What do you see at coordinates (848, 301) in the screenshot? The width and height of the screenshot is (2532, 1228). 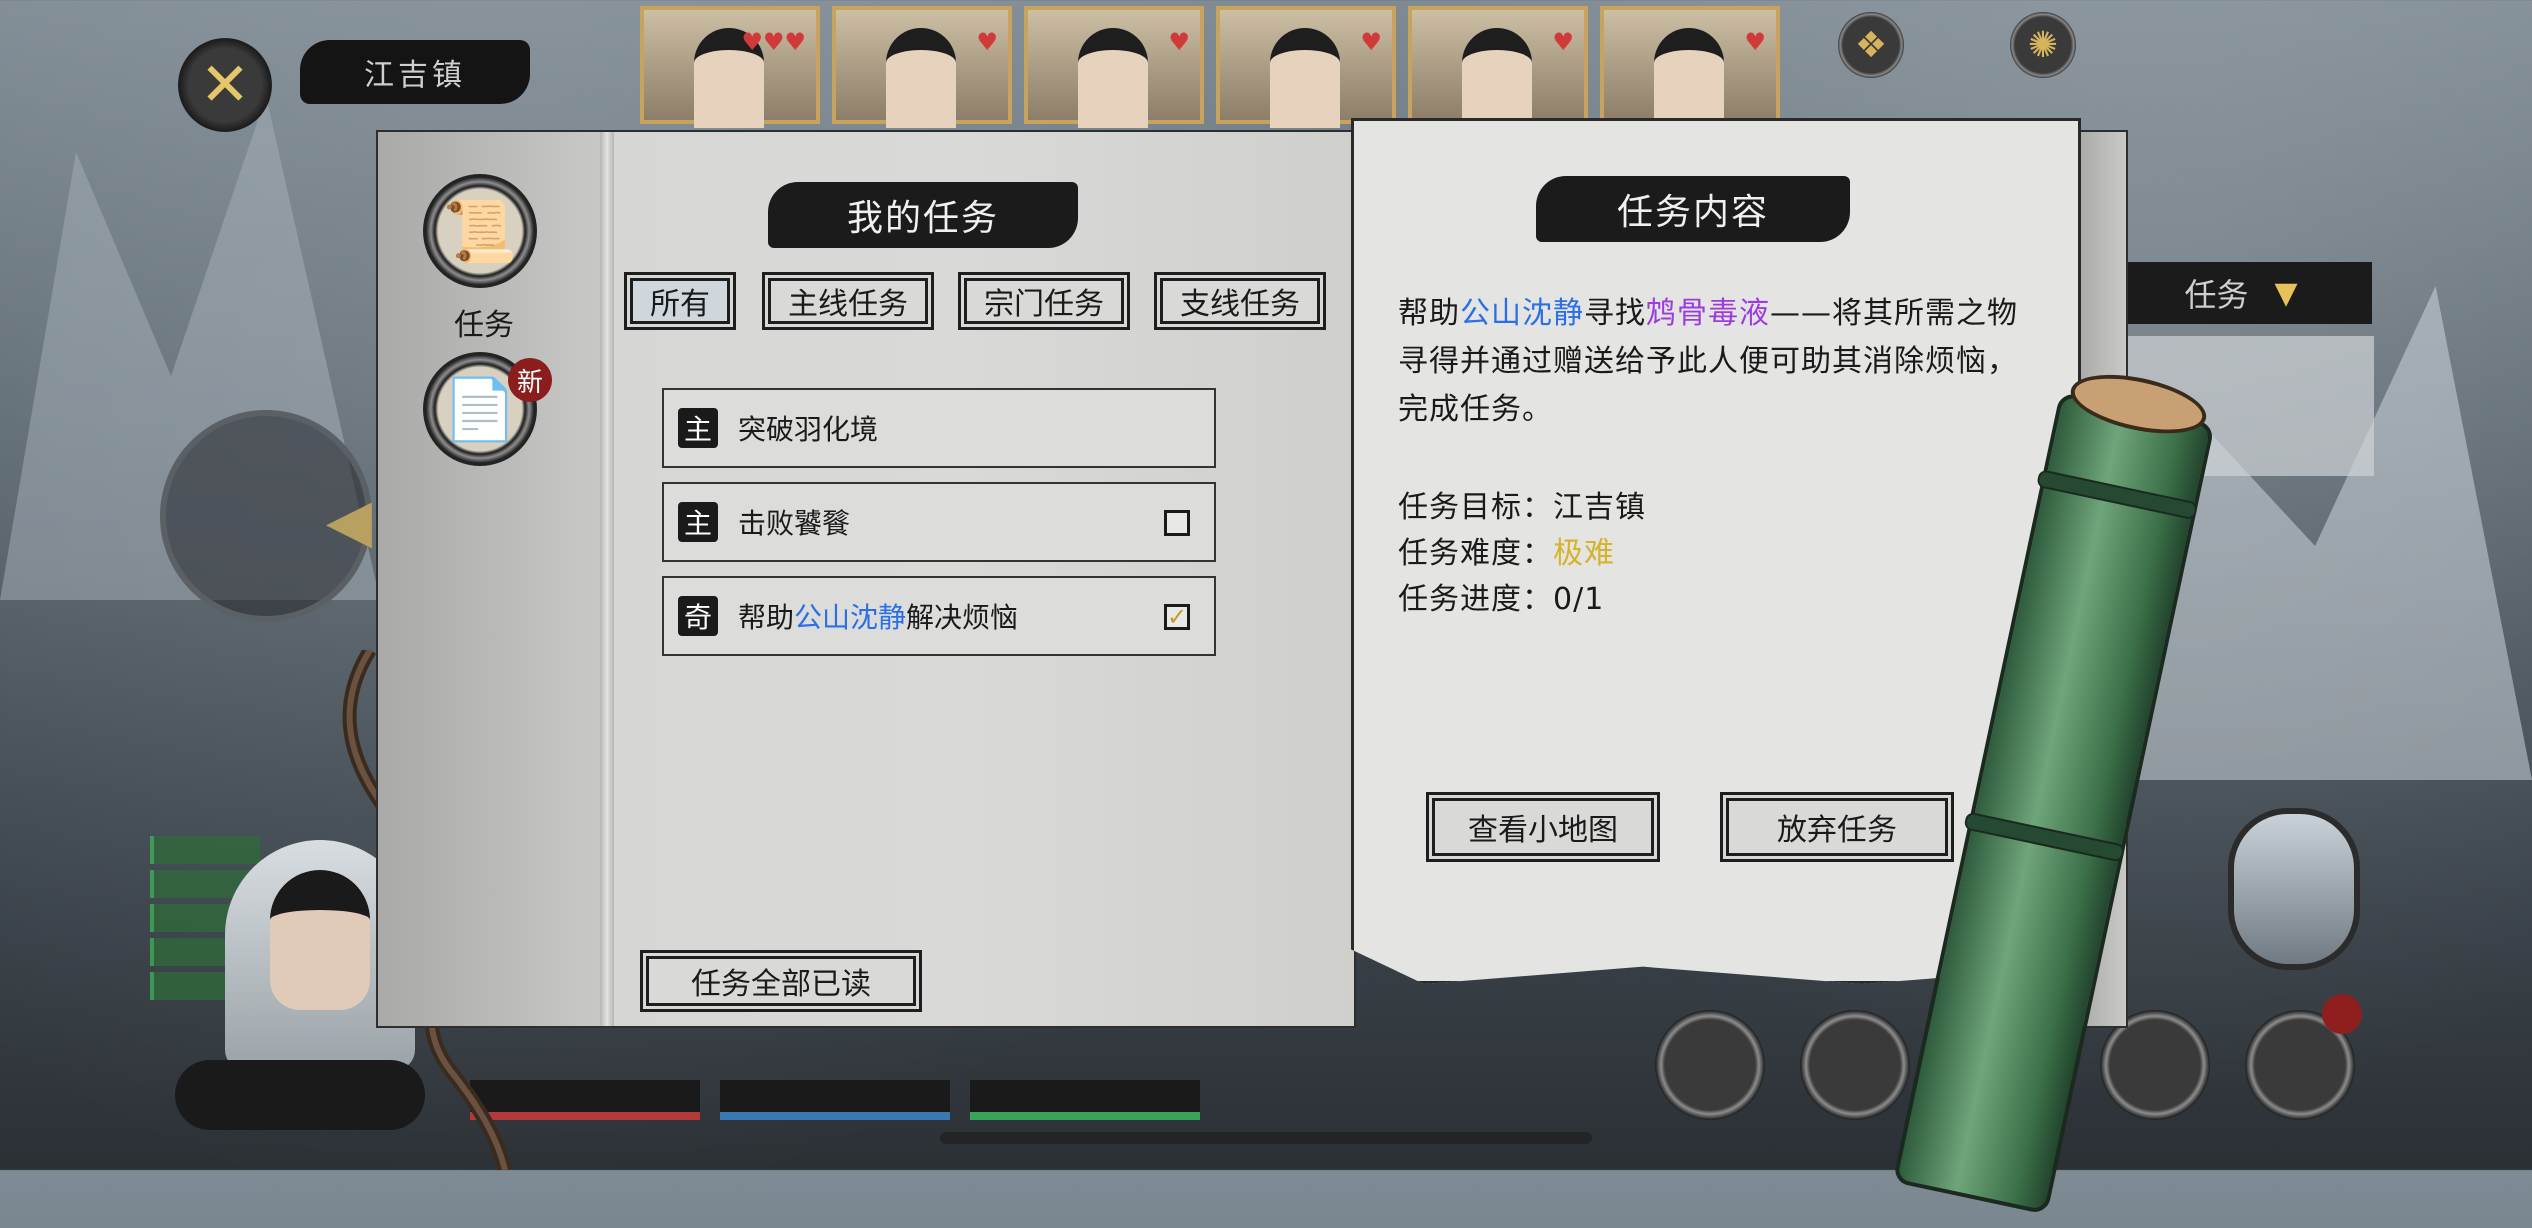 I see `filter-main: 主线任务` at bounding box center [848, 301].